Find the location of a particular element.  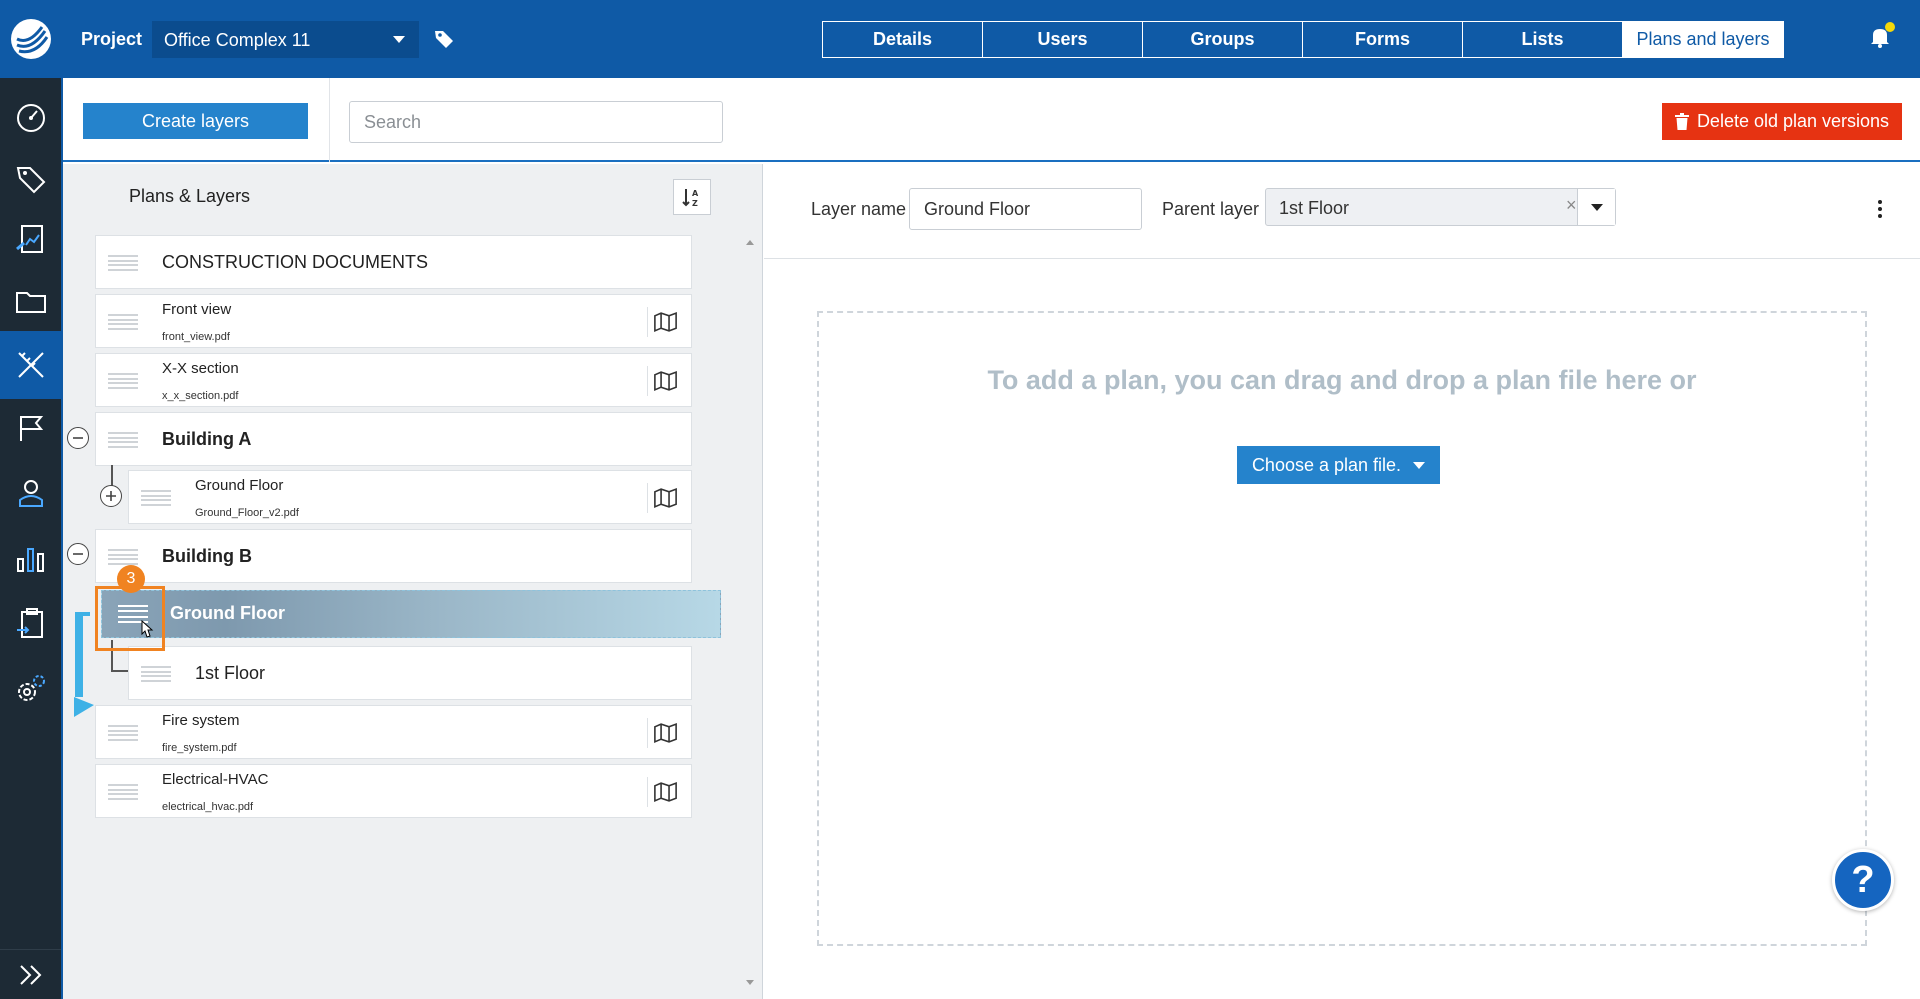

expand-sidebar-button is located at coordinates (30, 974).